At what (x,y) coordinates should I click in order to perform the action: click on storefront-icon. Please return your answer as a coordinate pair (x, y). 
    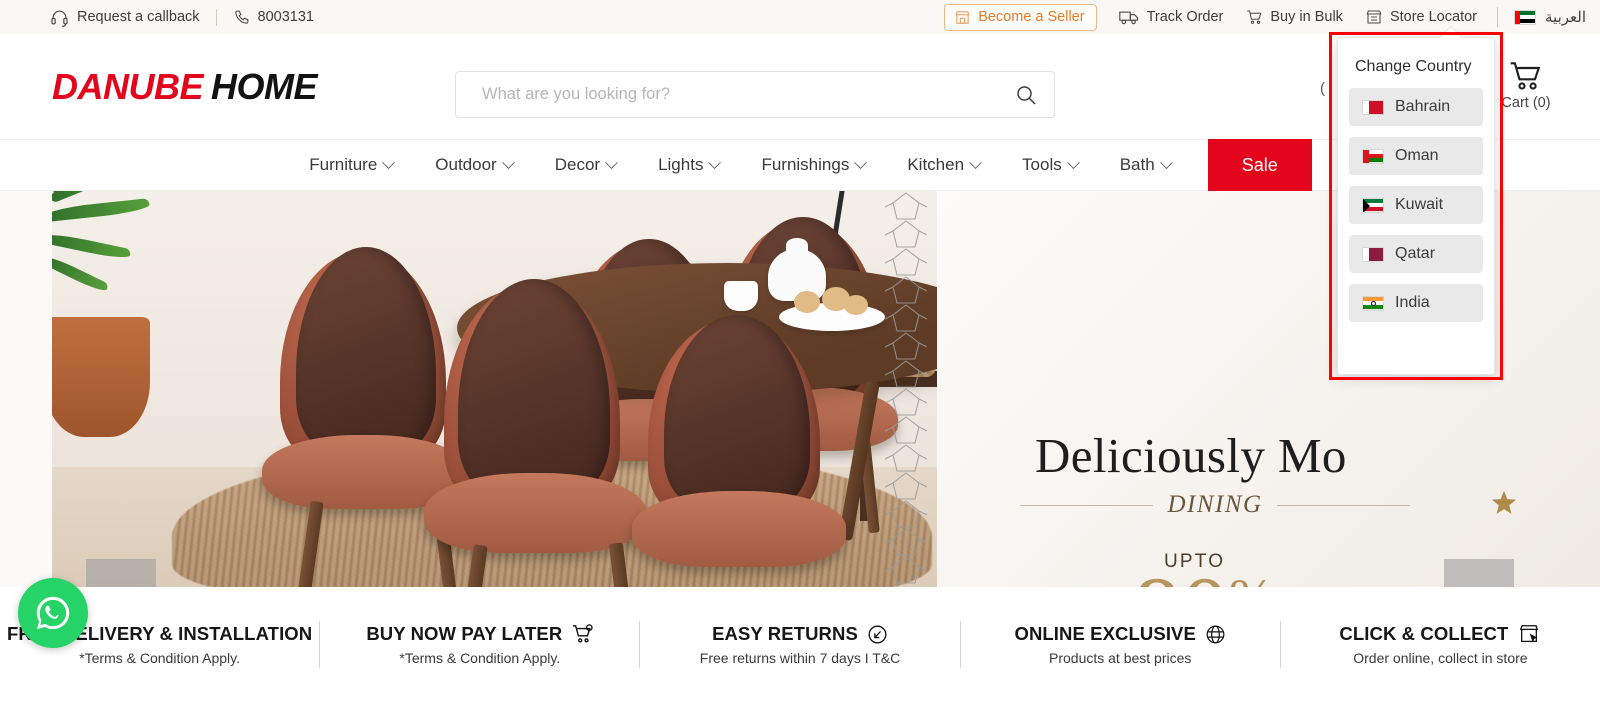
    Looking at the image, I should click on (962, 17).